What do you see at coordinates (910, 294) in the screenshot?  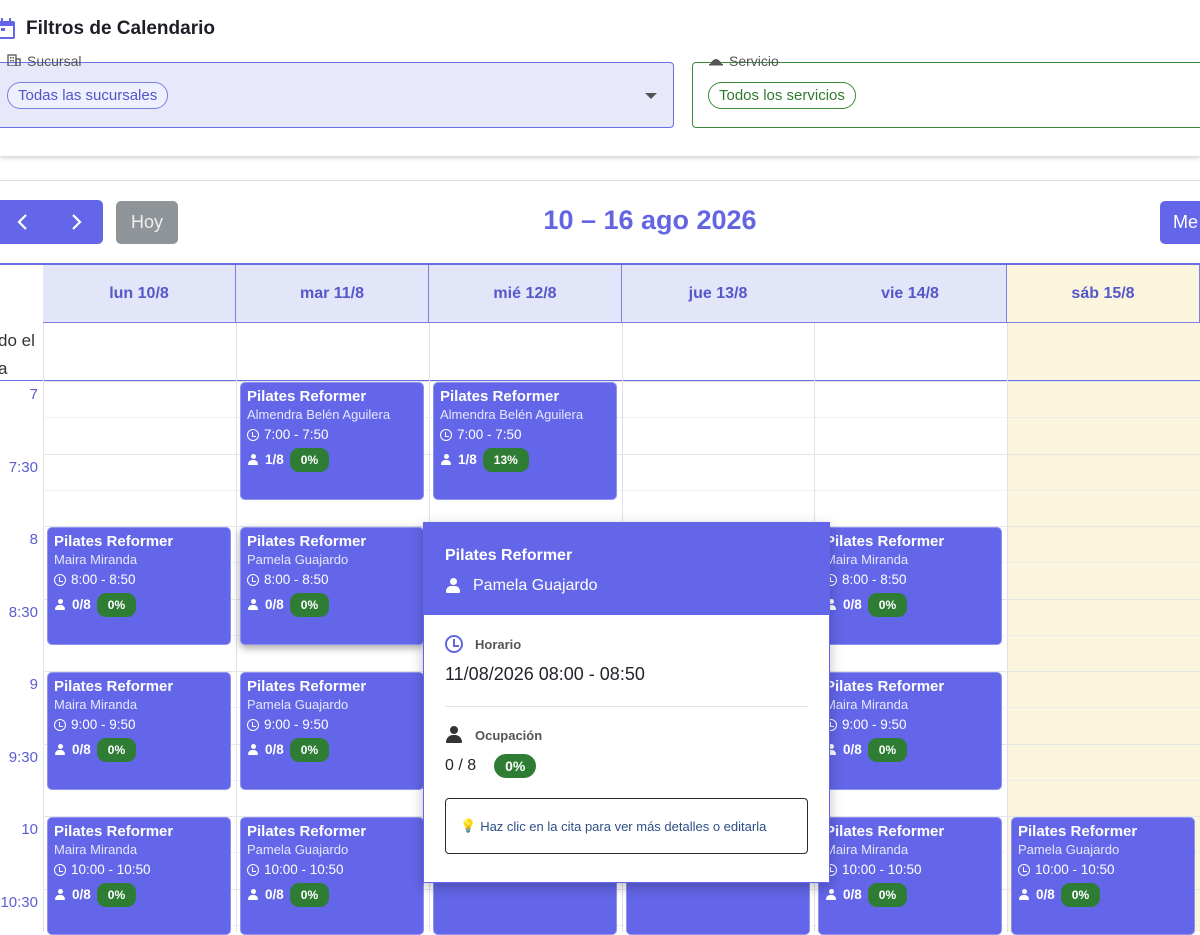 I see `day-header: vie 14/8` at bounding box center [910, 294].